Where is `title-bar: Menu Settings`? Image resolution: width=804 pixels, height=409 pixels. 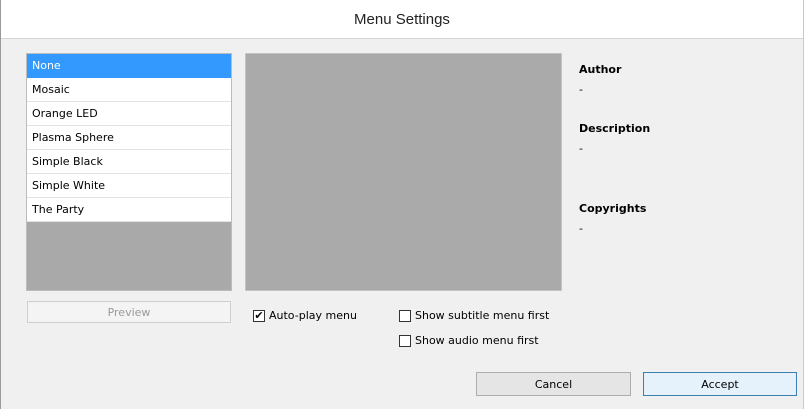 title-bar: Menu Settings is located at coordinates (402, 19).